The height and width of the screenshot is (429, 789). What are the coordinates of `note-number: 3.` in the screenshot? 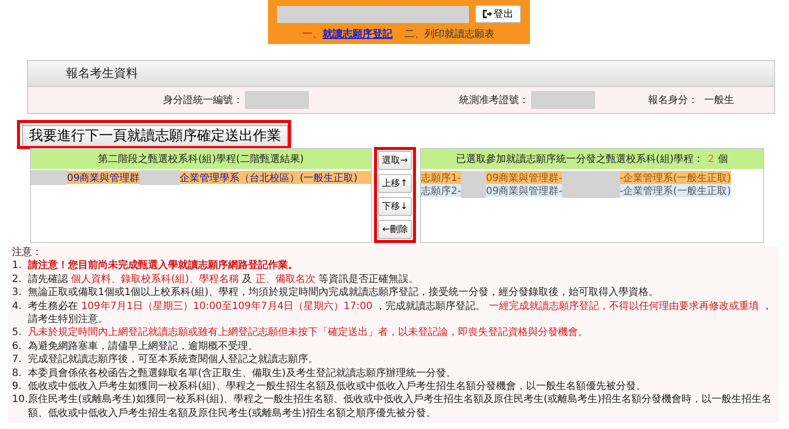 It's located at (17, 293).